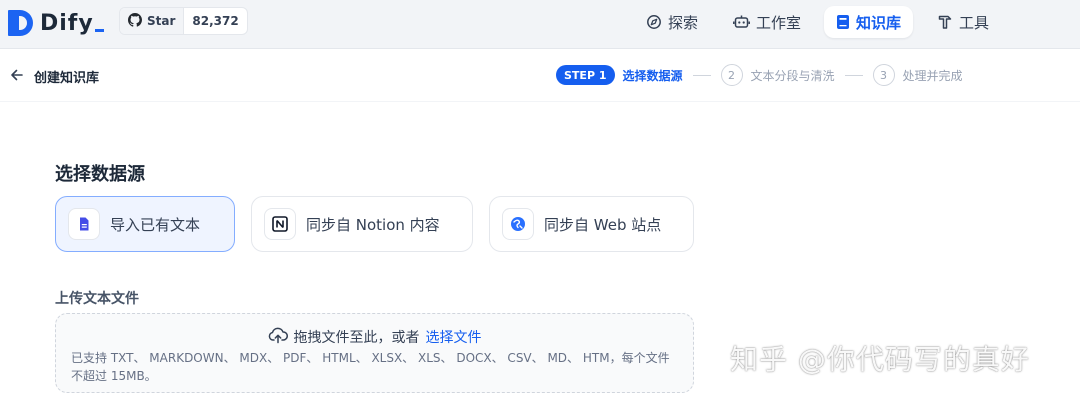 This screenshot has width=1080, height=402. I want to click on upload-section-title: 上传文本文件, so click(97, 299).